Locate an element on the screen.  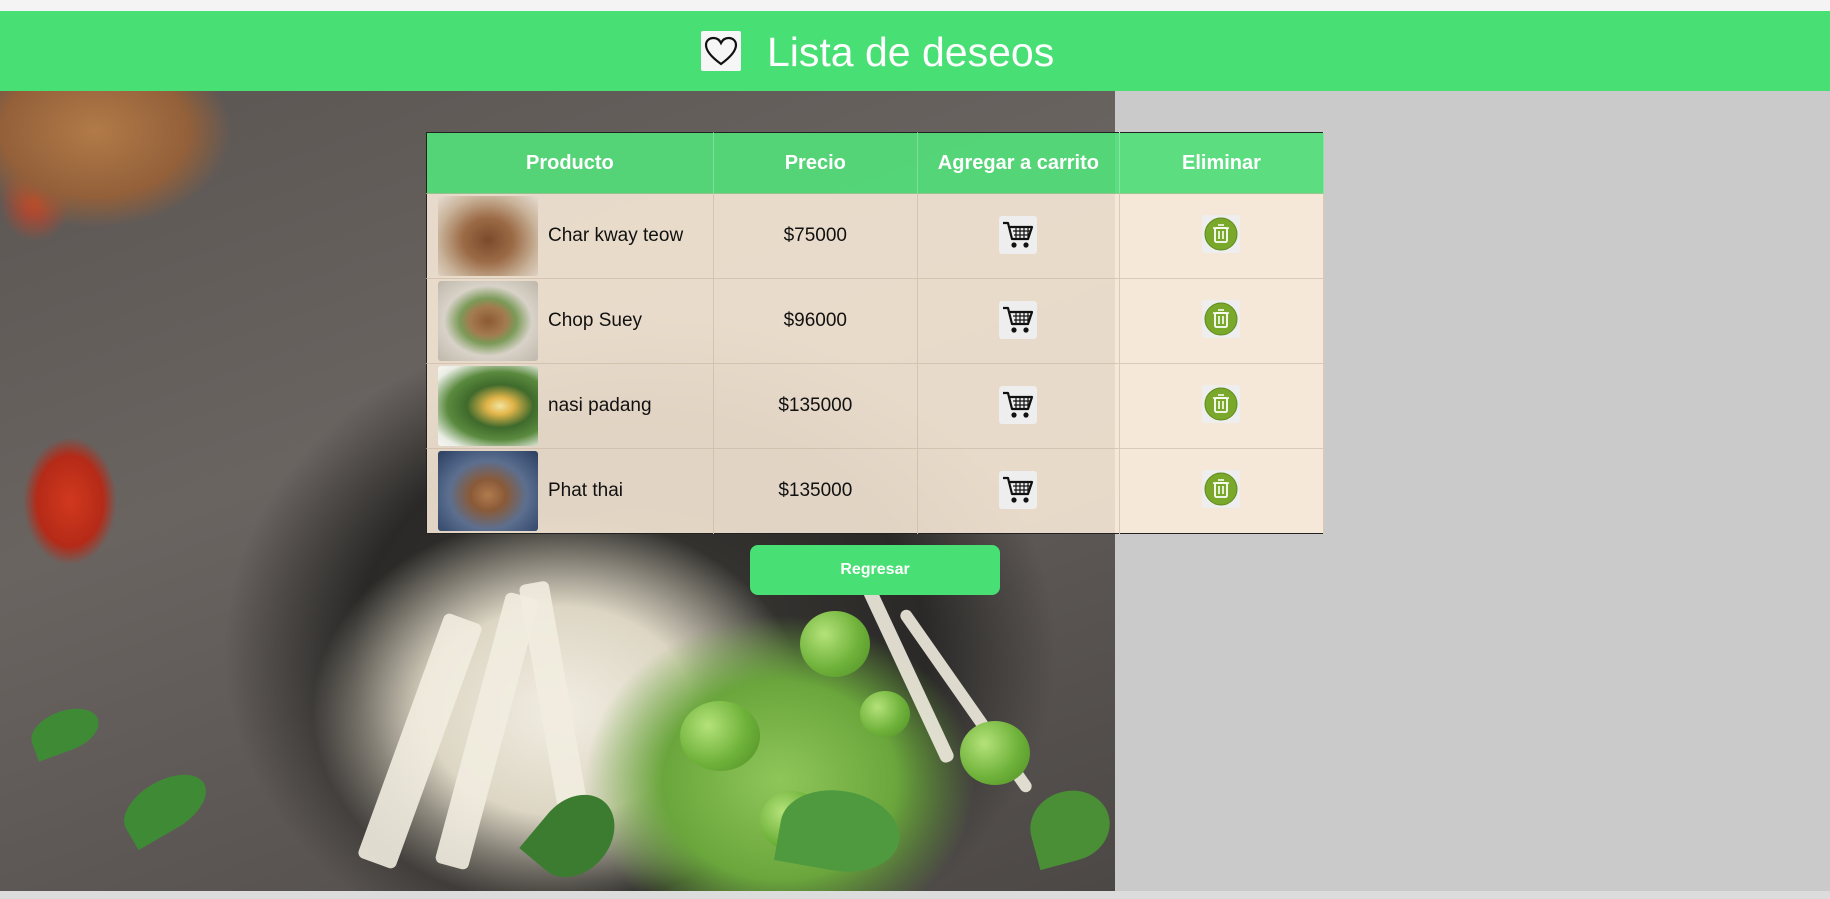
horizontal-scrollbar is located at coordinates (915, 895).